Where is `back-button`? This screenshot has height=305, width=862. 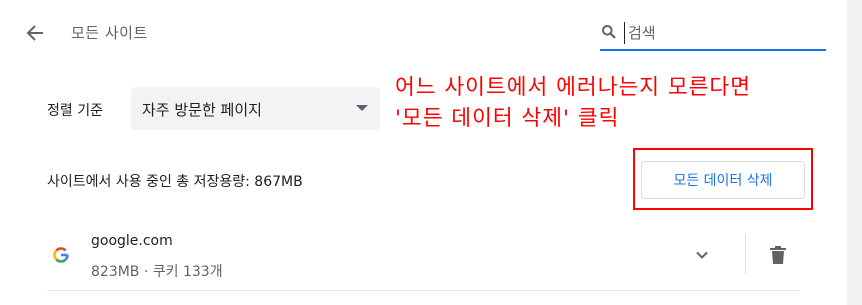
back-button is located at coordinates (35, 33).